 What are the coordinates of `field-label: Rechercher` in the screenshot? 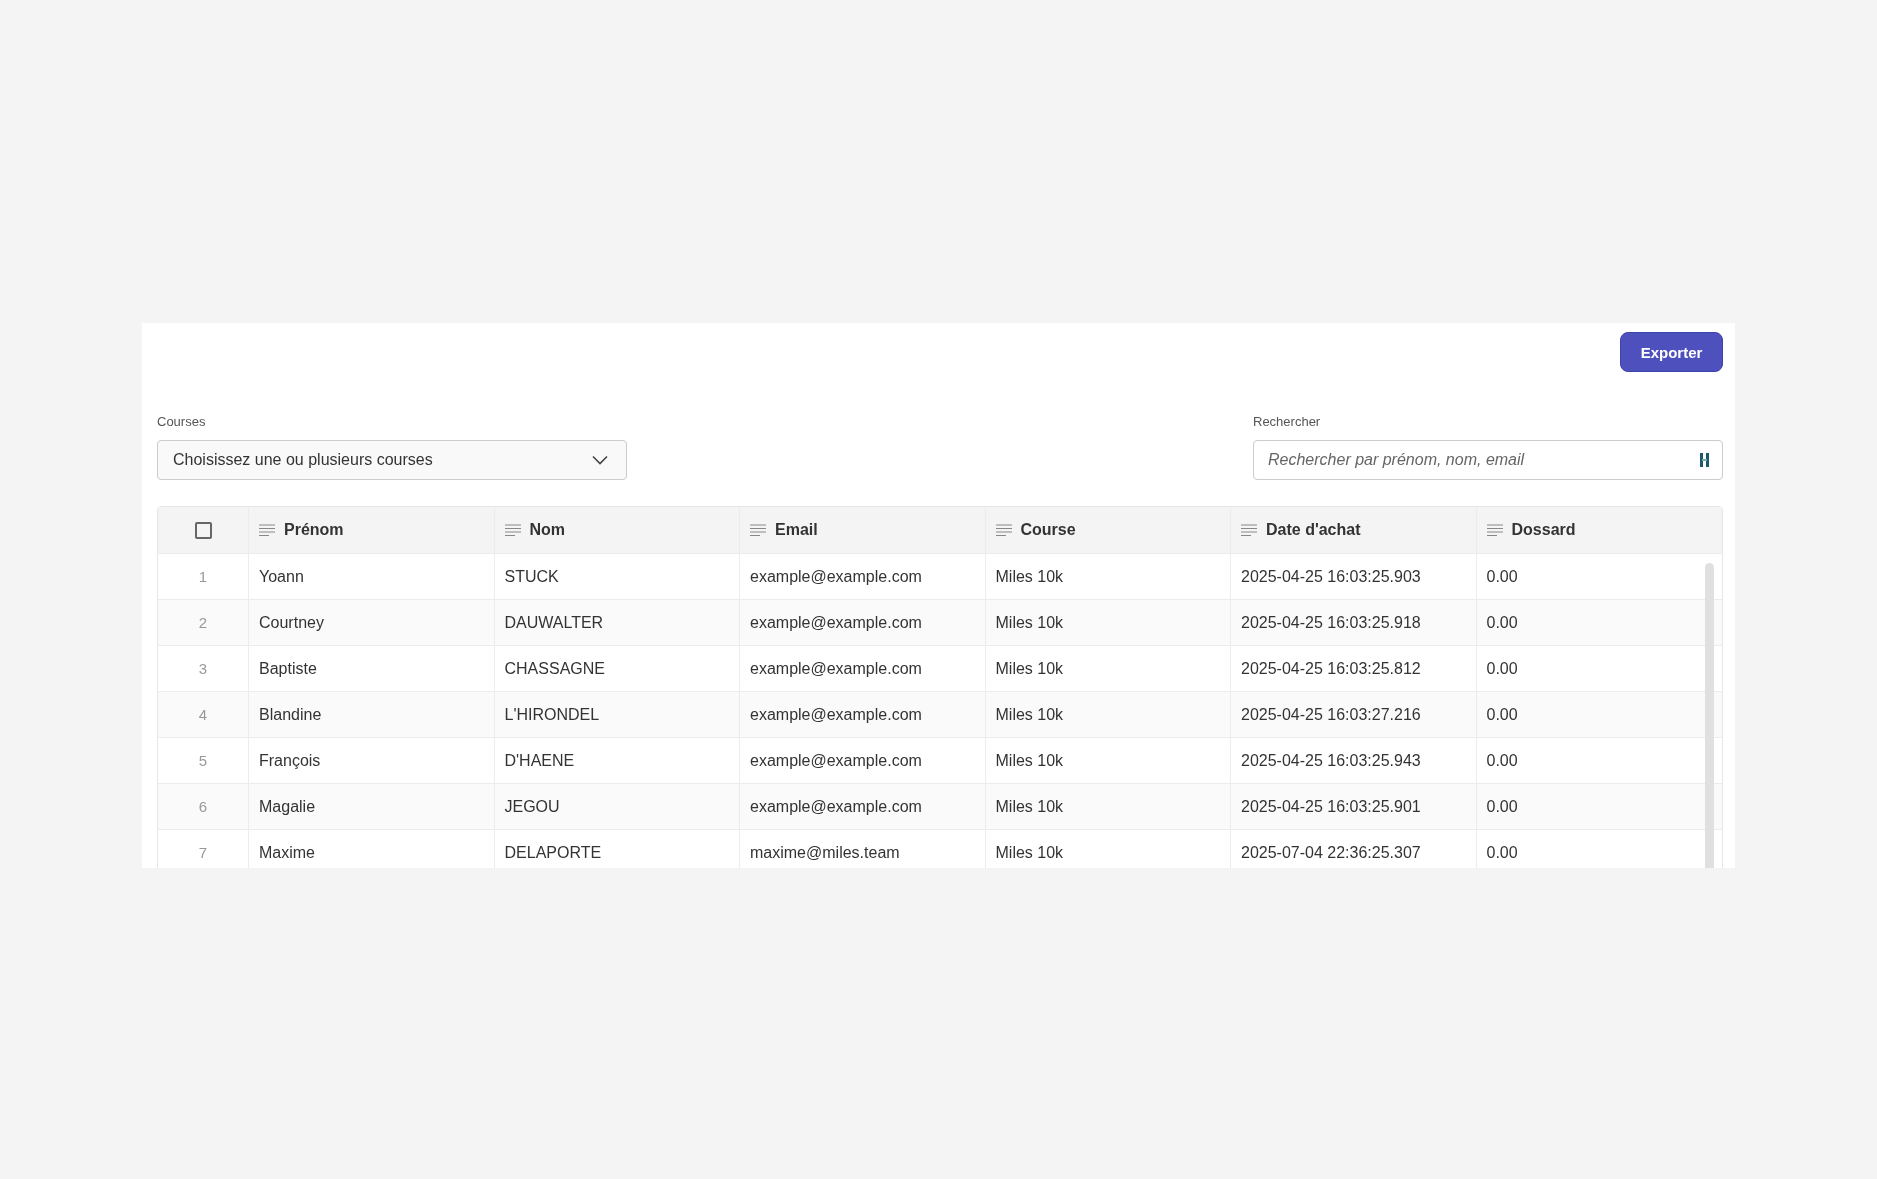 It's located at (1287, 422).